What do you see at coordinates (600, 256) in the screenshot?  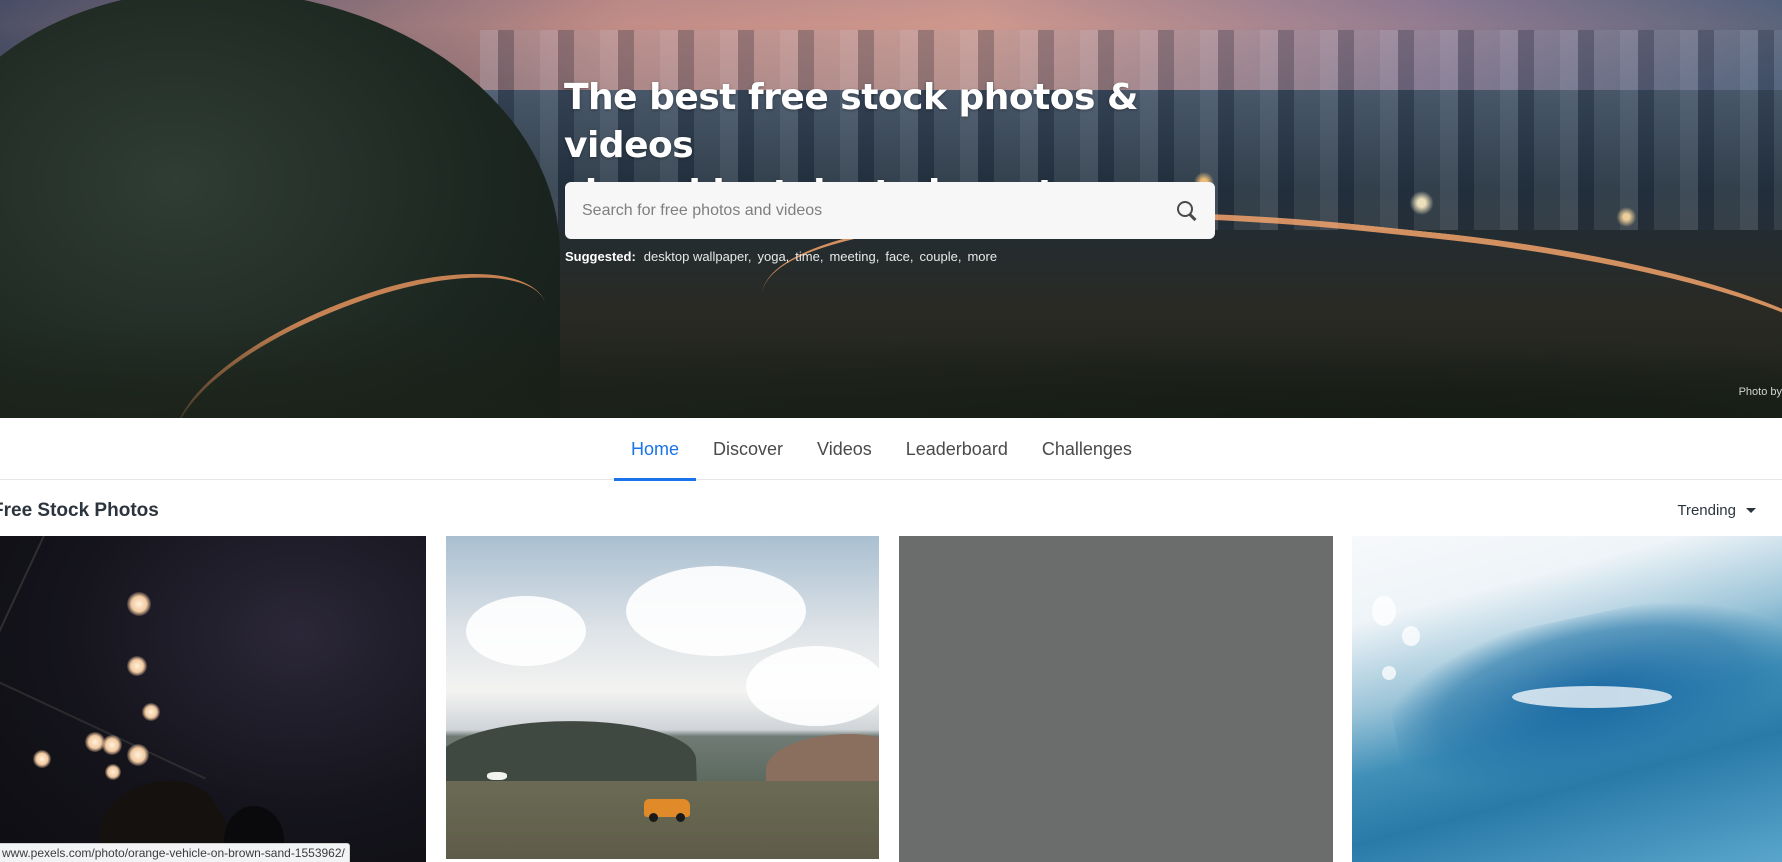 I see `suggested-label: Suggested:` at bounding box center [600, 256].